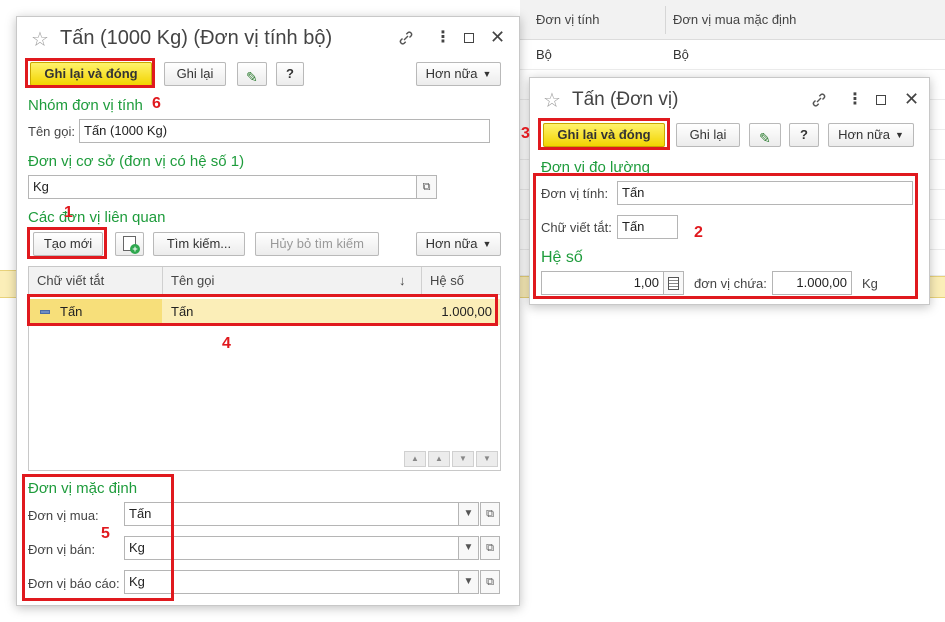 Image resolution: width=945 pixels, height=622 pixels. Describe the element at coordinates (226, 343) in the screenshot. I see `annotation-number-4: 4` at that location.